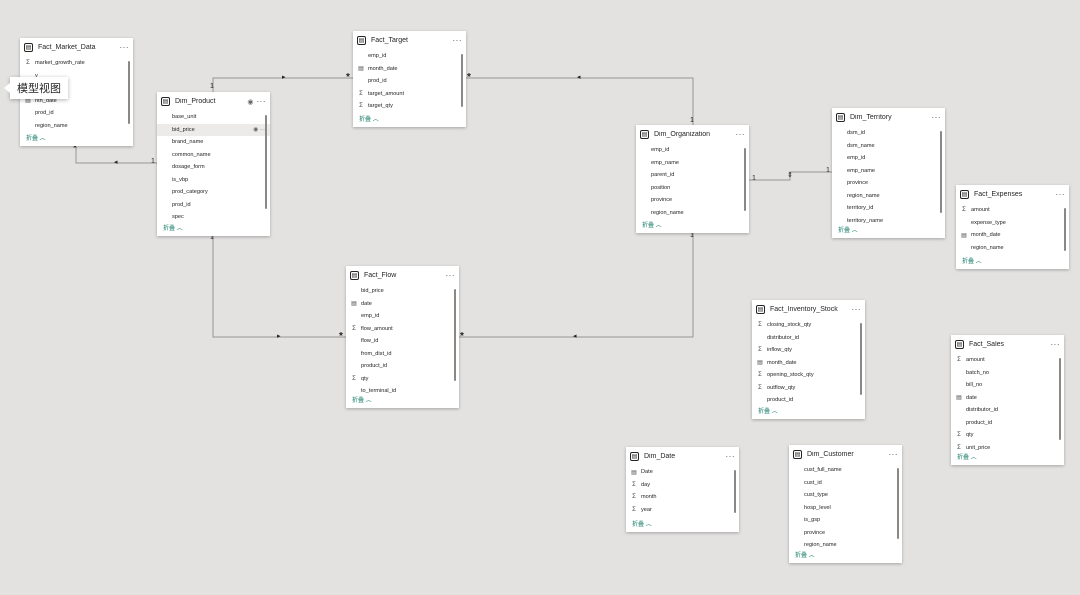  Describe the element at coordinates (845, 483) in the screenshot. I see `field-row: cust_id` at that location.